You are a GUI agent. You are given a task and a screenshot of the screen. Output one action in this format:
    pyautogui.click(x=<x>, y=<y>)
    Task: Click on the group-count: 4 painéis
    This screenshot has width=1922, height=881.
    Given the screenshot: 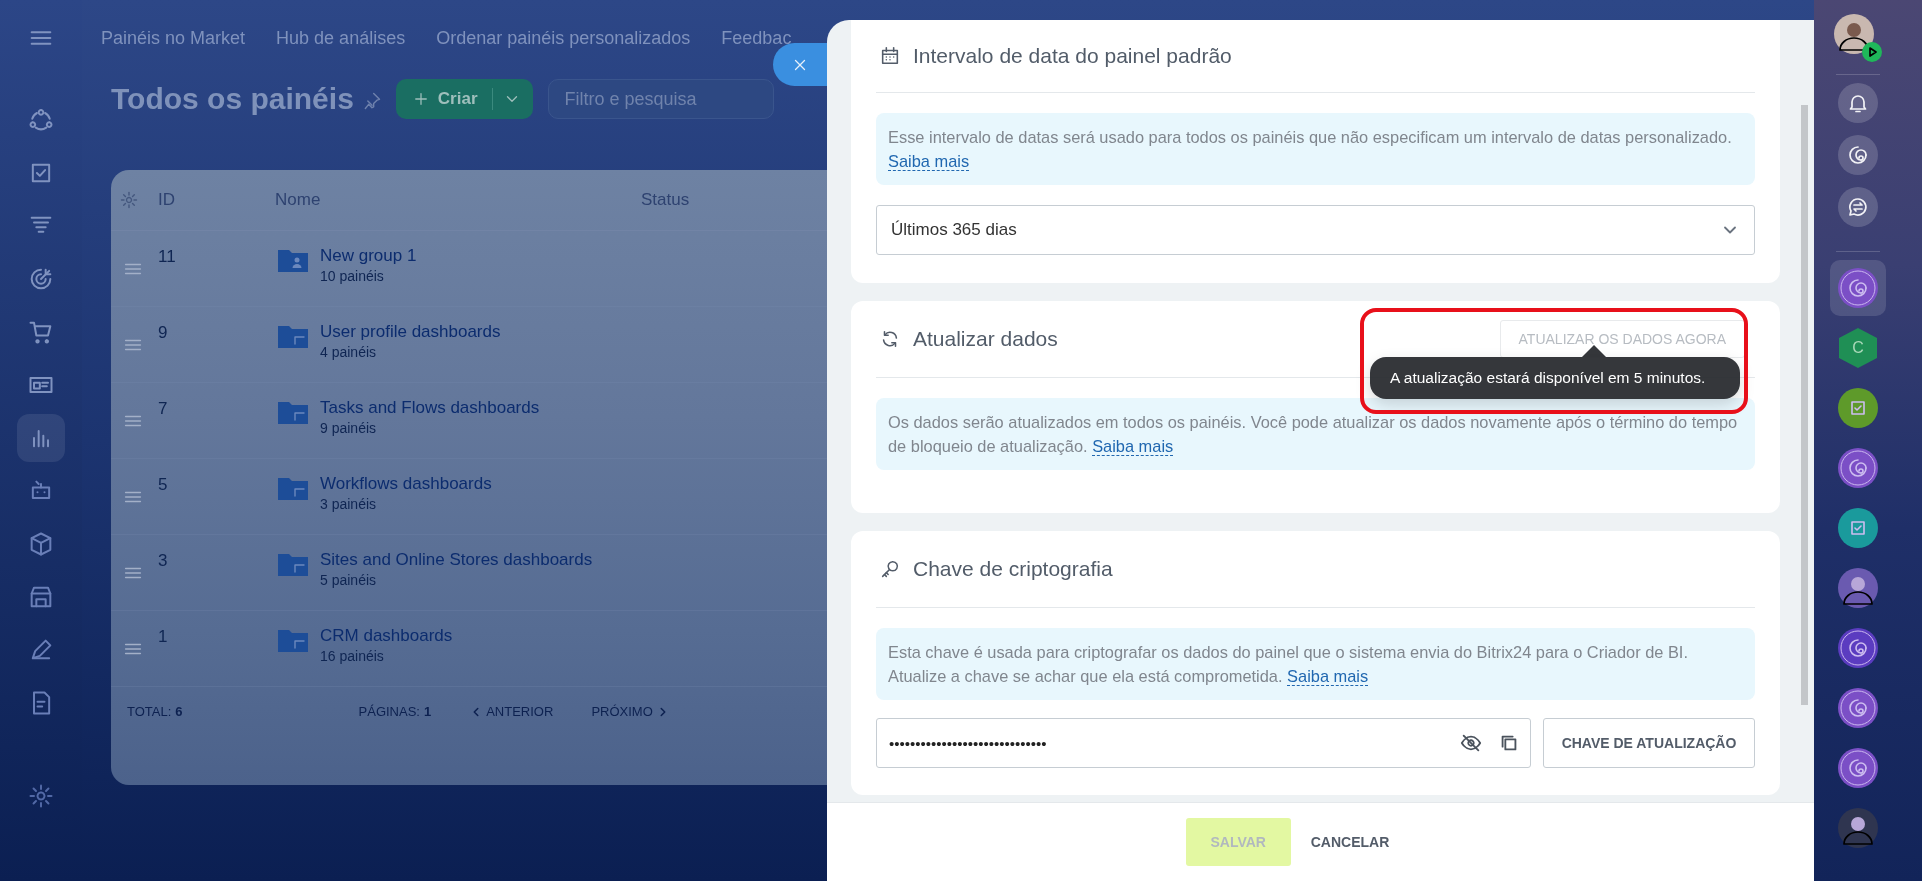 What is the action you would take?
    pyautogui.click(x=349, y=352)
    